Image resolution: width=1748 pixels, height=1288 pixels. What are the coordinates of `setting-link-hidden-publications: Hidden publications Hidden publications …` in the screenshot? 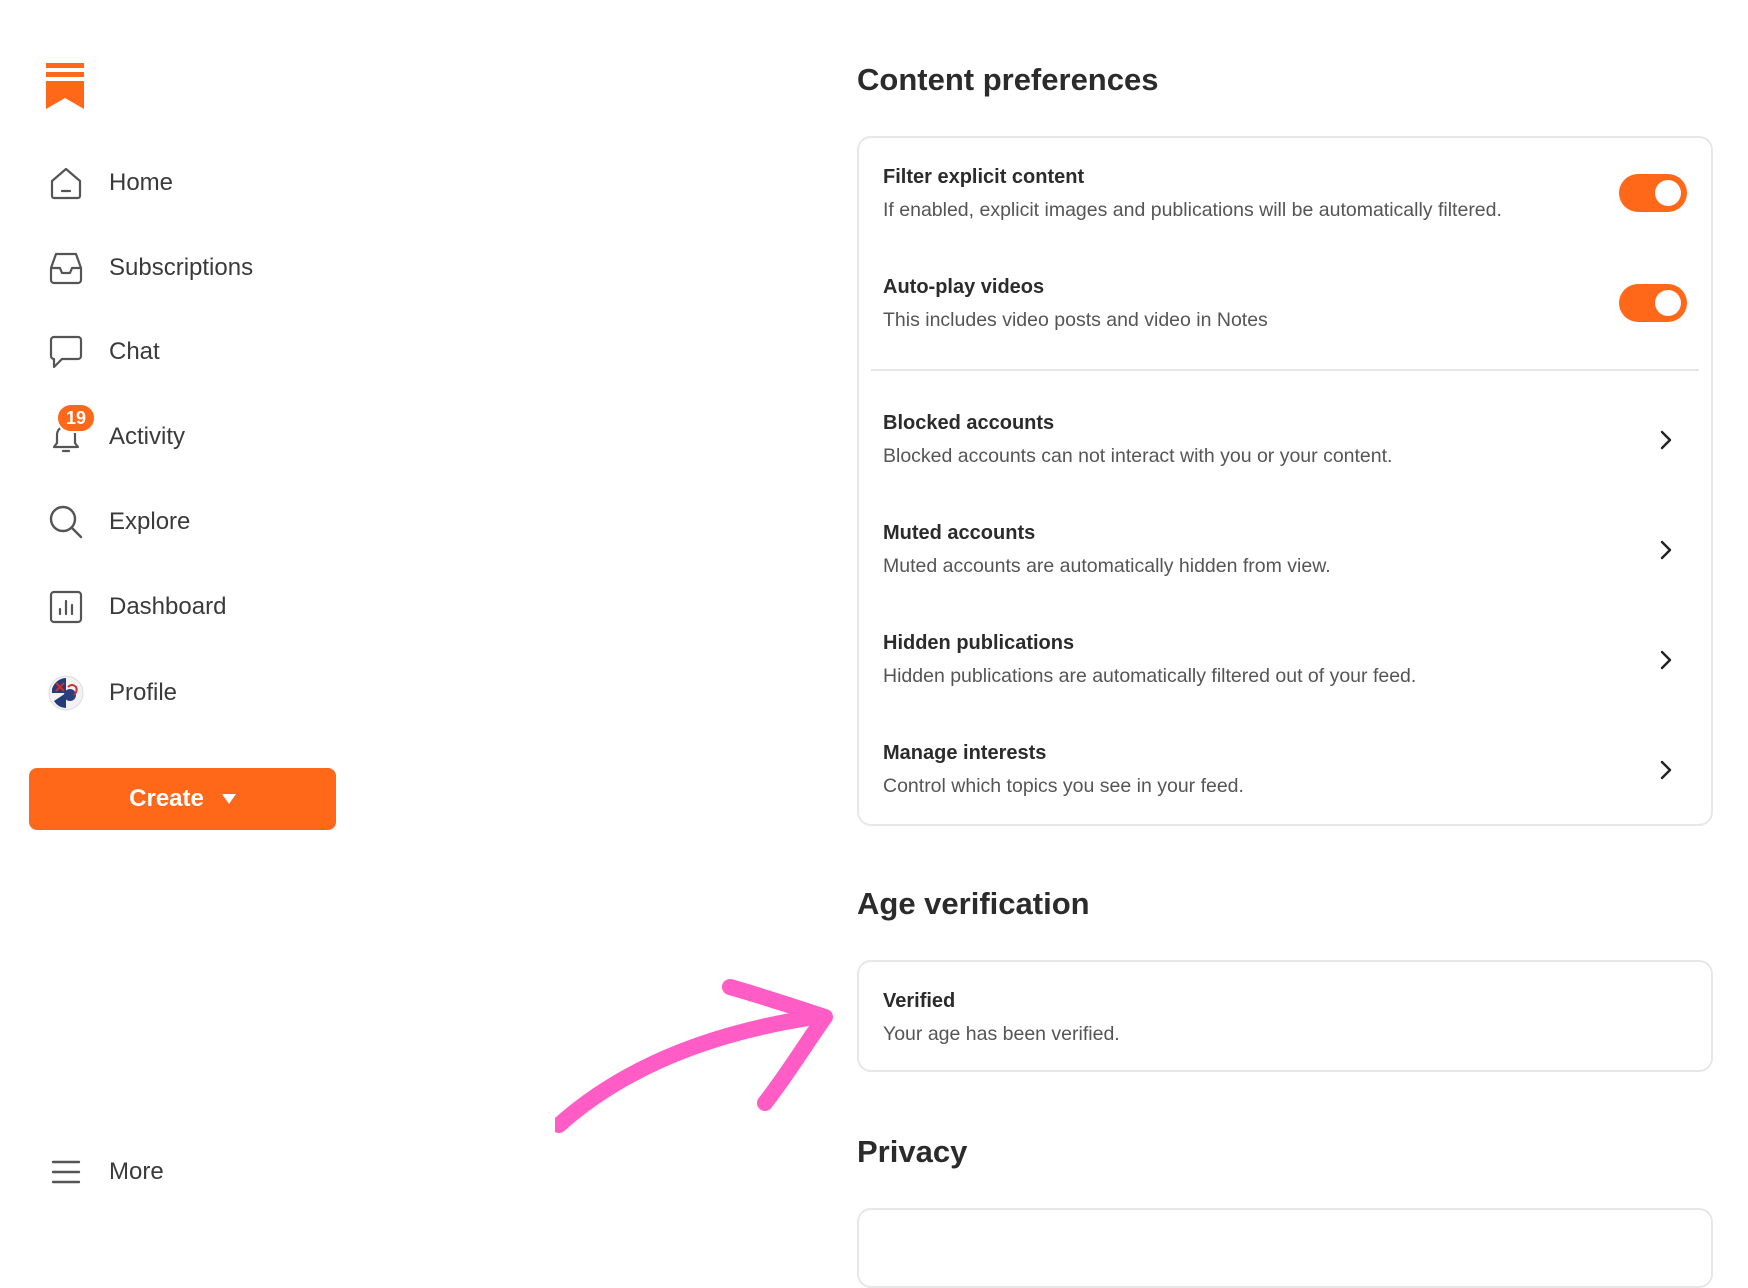 It's located at (1285, 660).